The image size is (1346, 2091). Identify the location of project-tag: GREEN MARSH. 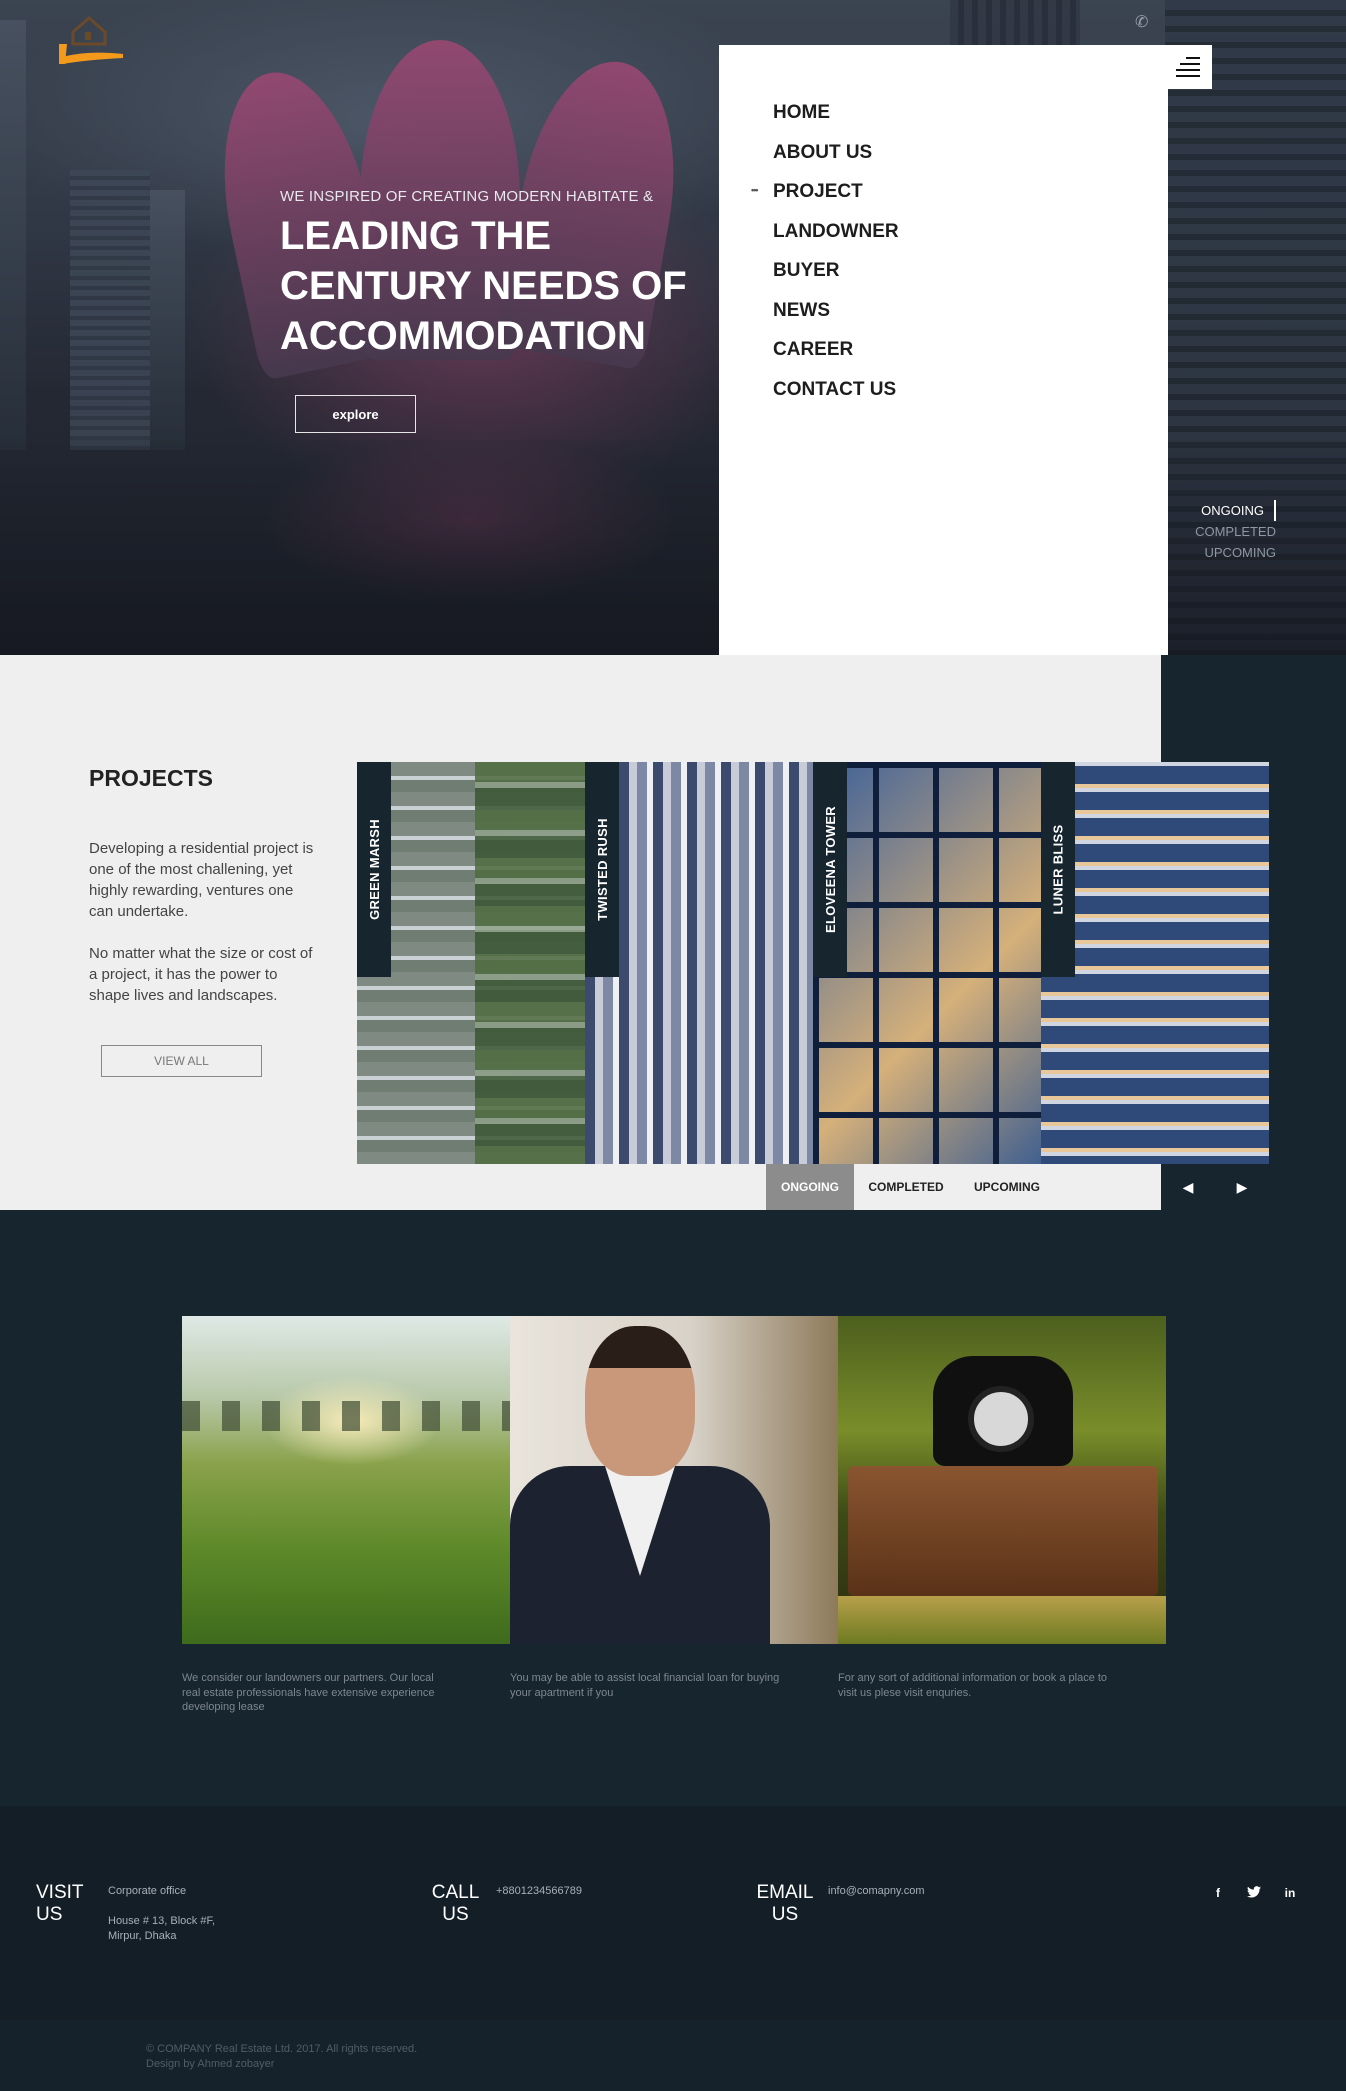
(374, 869).